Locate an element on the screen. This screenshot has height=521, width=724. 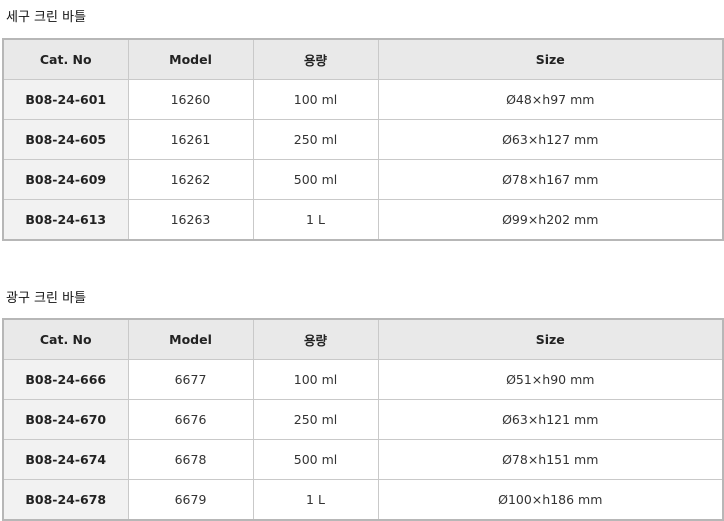
cell-model: 6677 is located at coordinates (190, 379).